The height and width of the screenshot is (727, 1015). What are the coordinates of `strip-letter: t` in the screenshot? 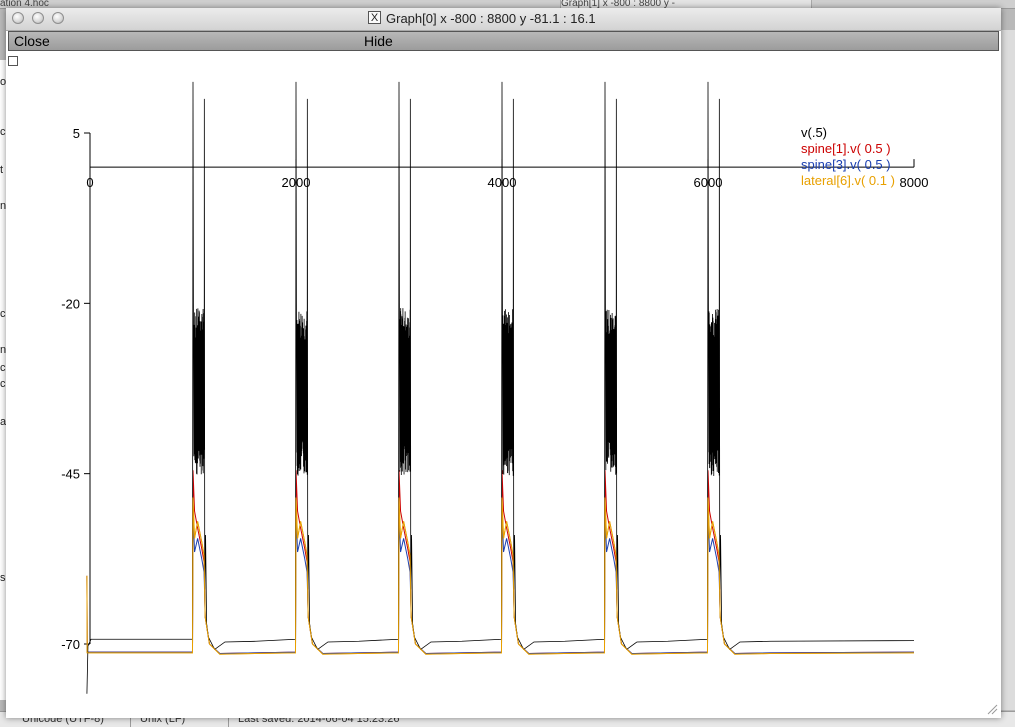 It's located at (2, 170).